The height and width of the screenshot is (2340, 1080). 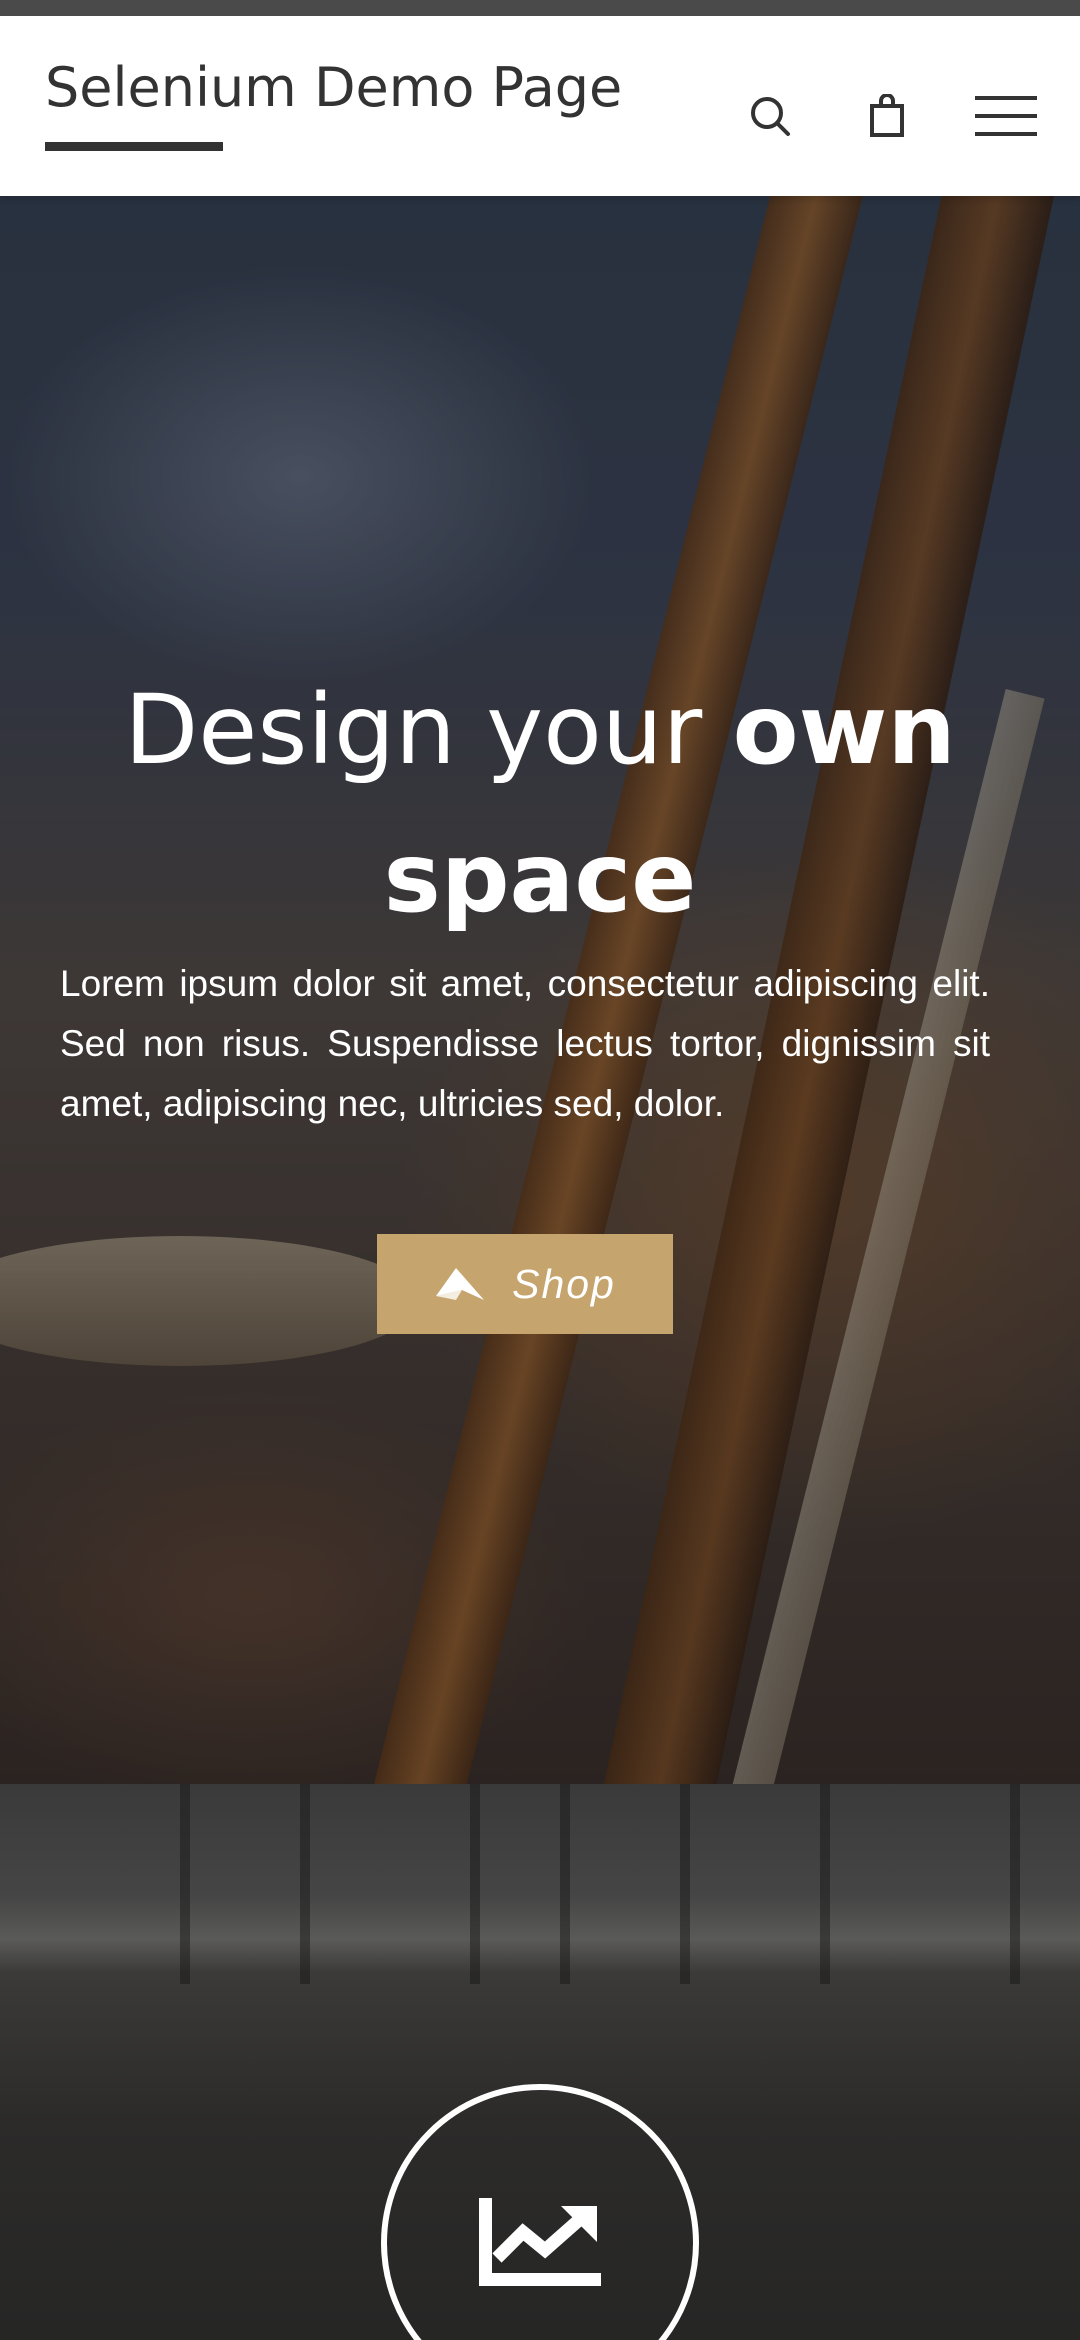 I want to click on search-icon, so click(x=770, y=116).